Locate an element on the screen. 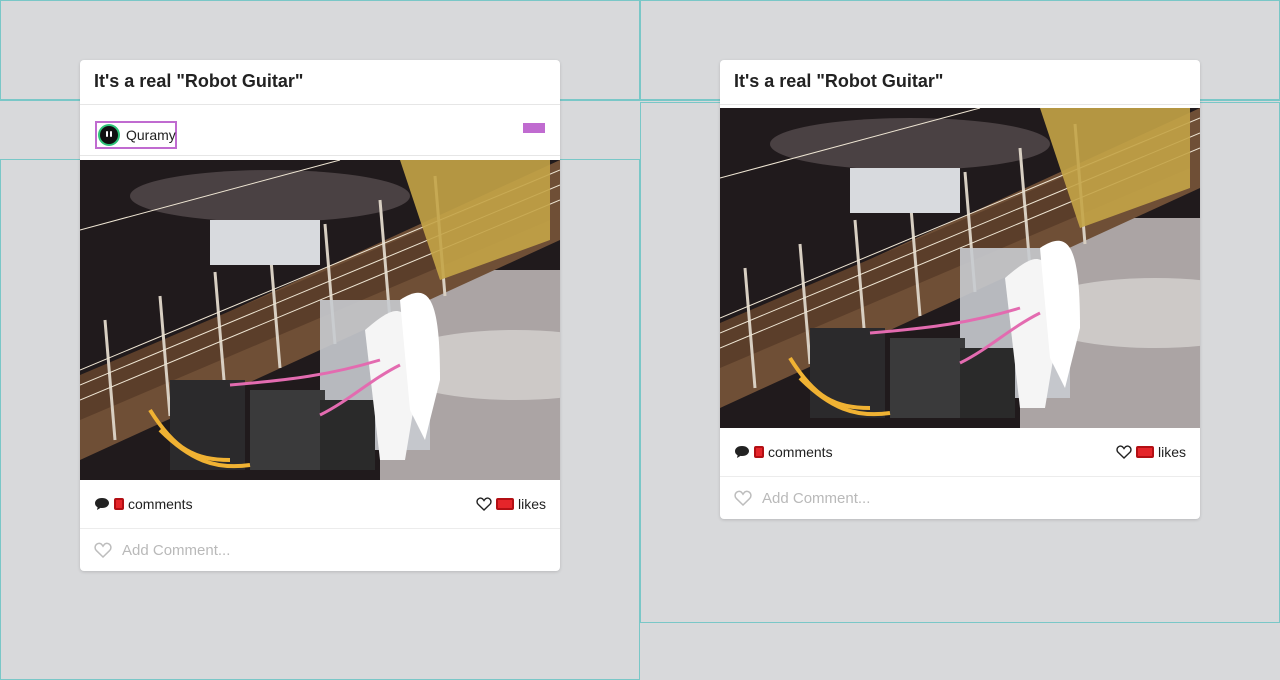 The image size is (1280, 680). author-link: Quramy is located at coordinates (136, 135).